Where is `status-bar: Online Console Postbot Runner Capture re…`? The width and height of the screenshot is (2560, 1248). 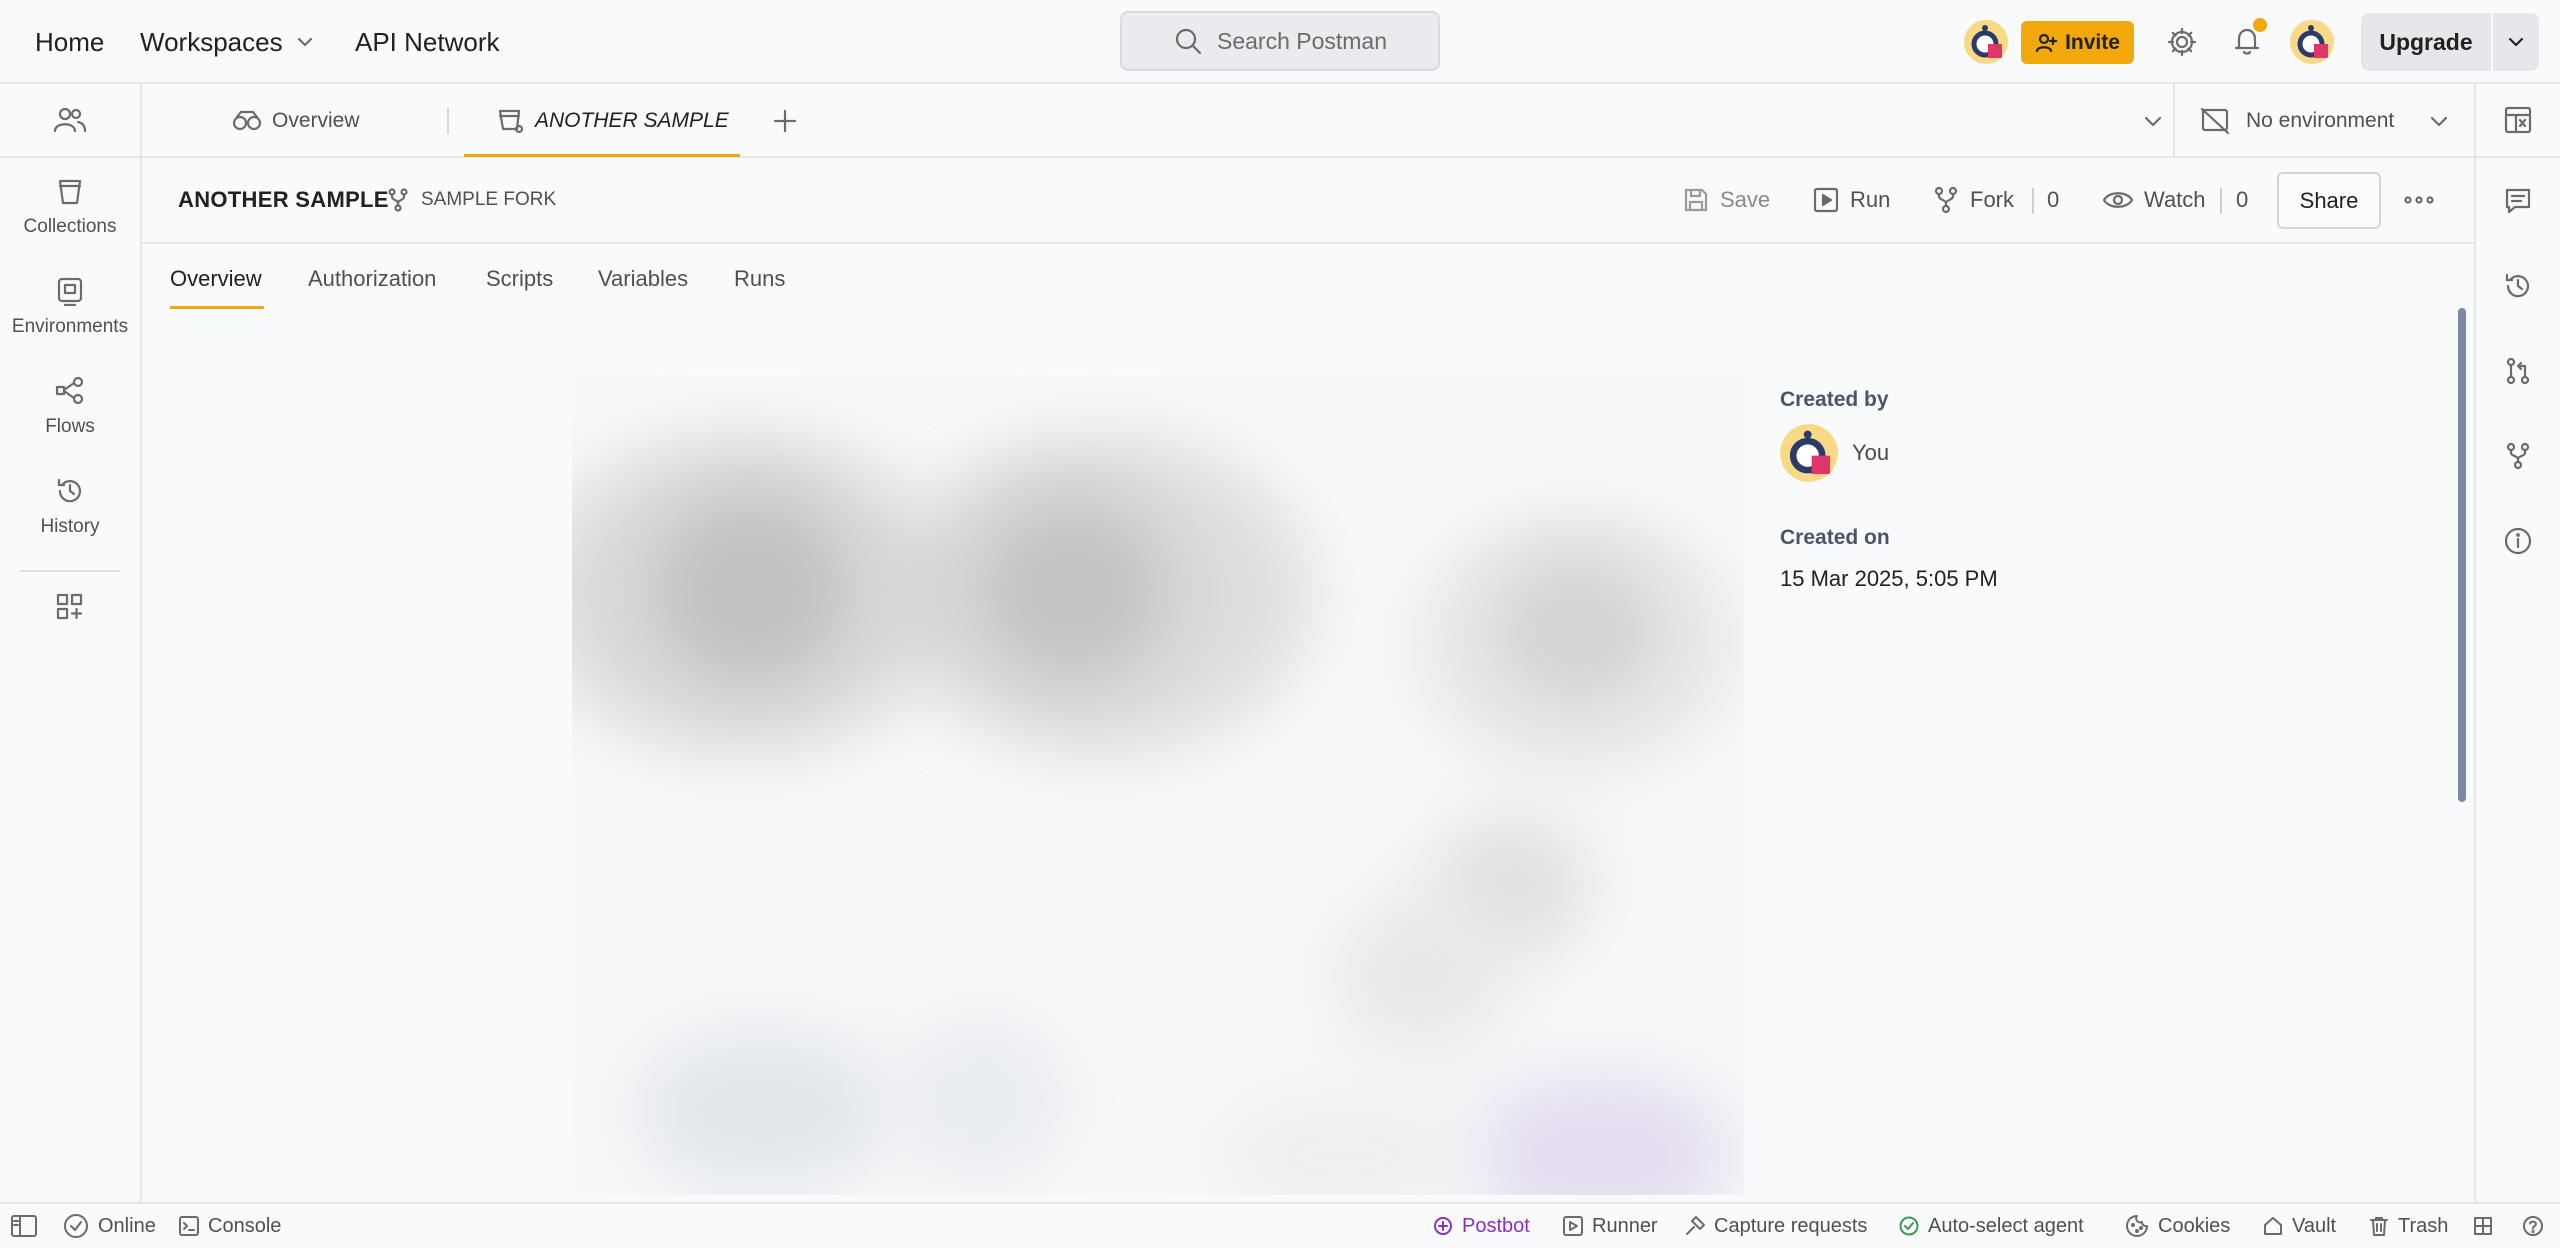
status-bar: Online Console Postbot Runner Capture re… is located at coordinates (1280, 1225).